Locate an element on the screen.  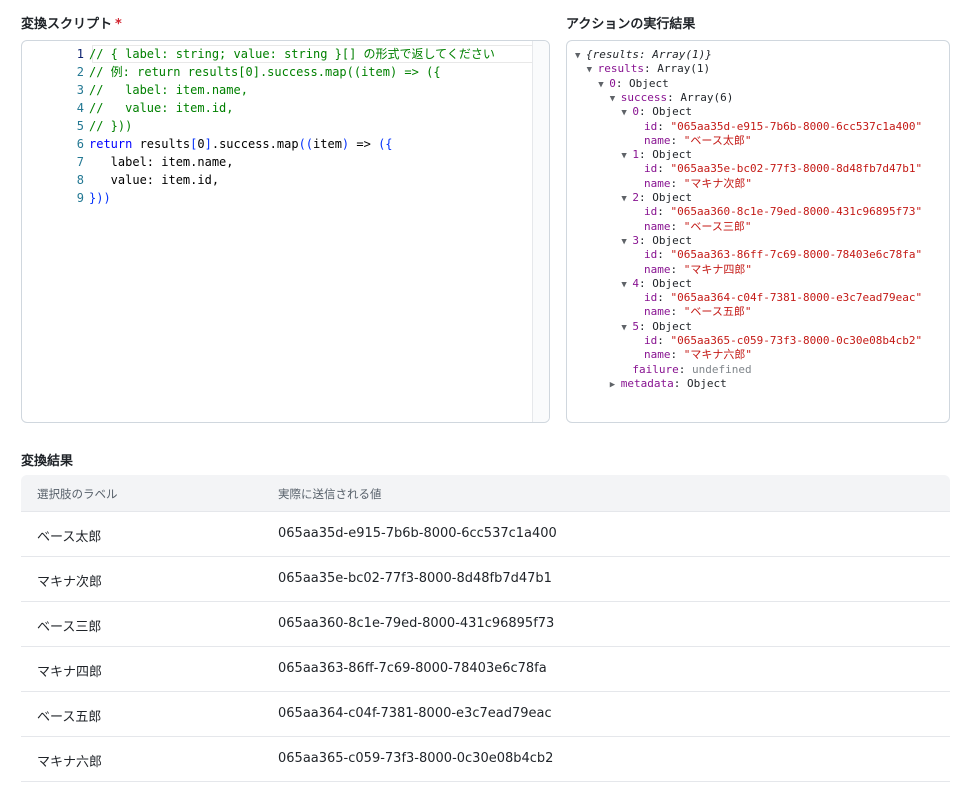
code-token: // })) is located at coordinates (111, 126).